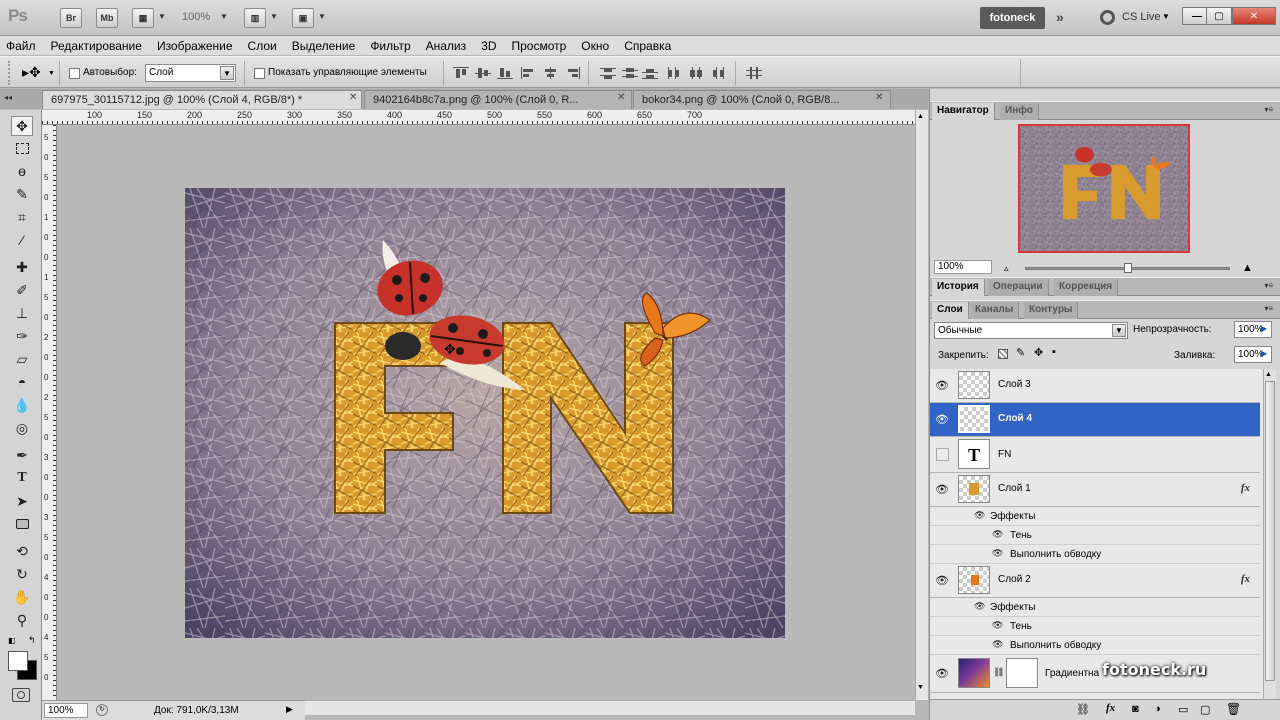 This screenshot has width=1280, height=720. What do you see at coordinates (1083, 709) in the screenshot?
I see `link-layers-icon: ⛓` at bounding box center [1083, 709].